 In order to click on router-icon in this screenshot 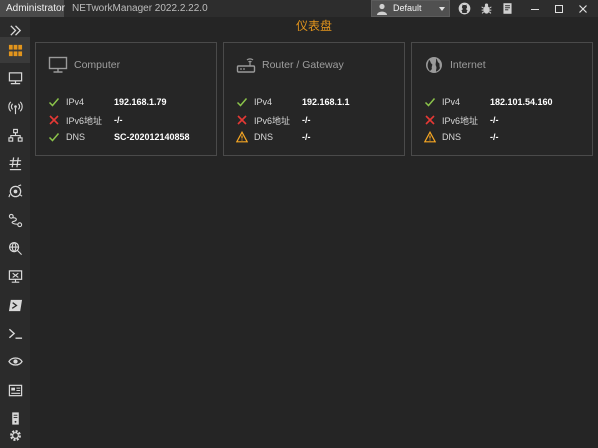, I will do `click(246, 65)`.